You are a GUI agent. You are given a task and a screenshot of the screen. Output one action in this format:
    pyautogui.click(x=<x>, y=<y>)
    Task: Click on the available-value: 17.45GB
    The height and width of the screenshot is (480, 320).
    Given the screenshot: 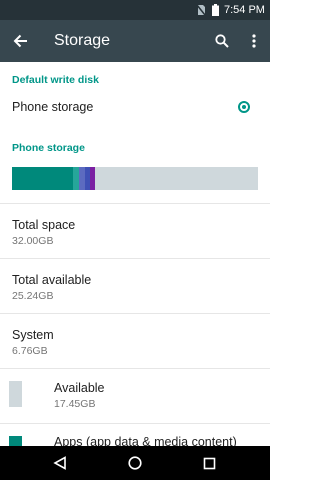 What is the action you would take?
    pyautogui.click(x=75, y=404)
    